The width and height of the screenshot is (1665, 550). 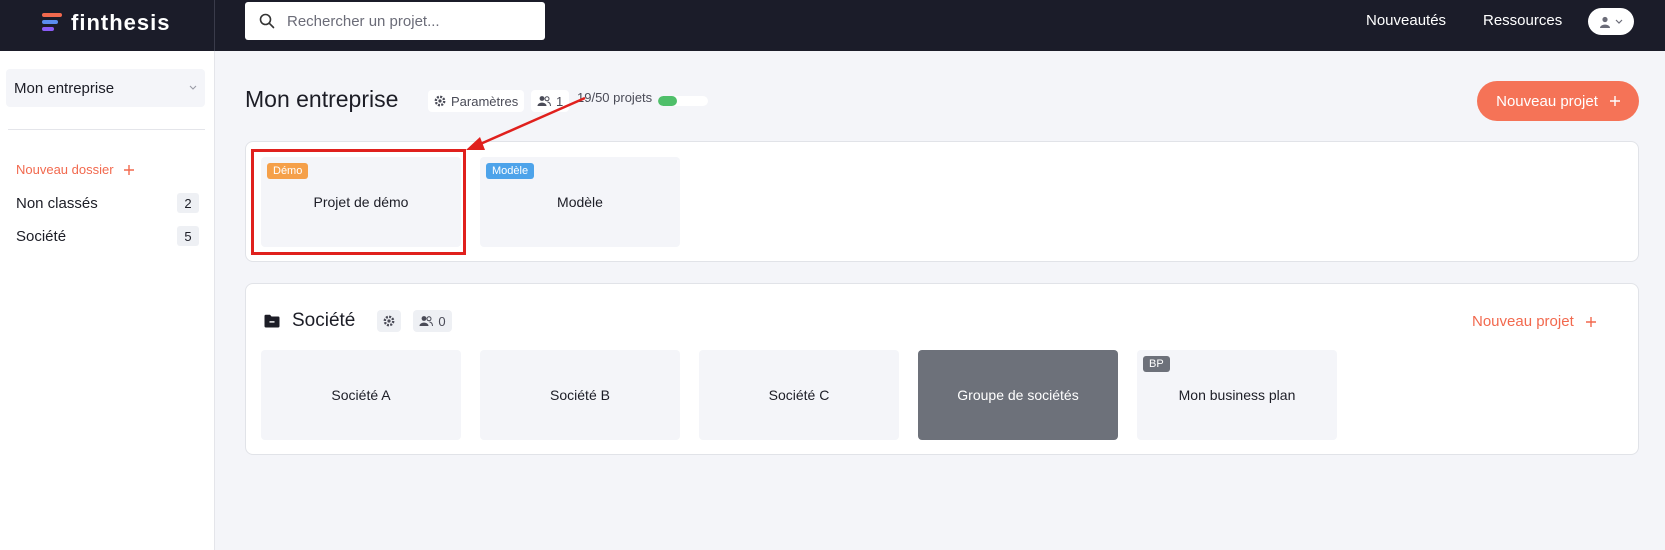 I want to click on project-card-business-plan: BP Mon business plan, so click(x=1237, y=395).